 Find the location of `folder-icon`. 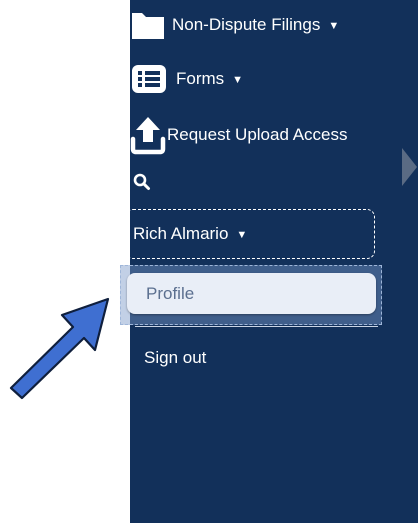

folder-icon is located at coordinates (148, 25).